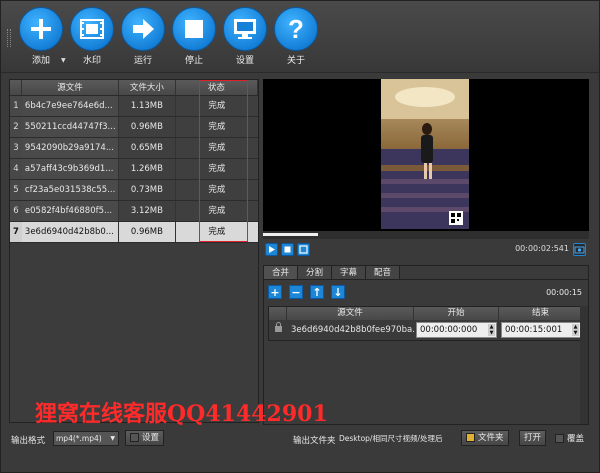 This screenshot has height=473, width=600. I want to click on output-folder-path: Desktop/相同尺寸视频/处理后, so click(391, 438).